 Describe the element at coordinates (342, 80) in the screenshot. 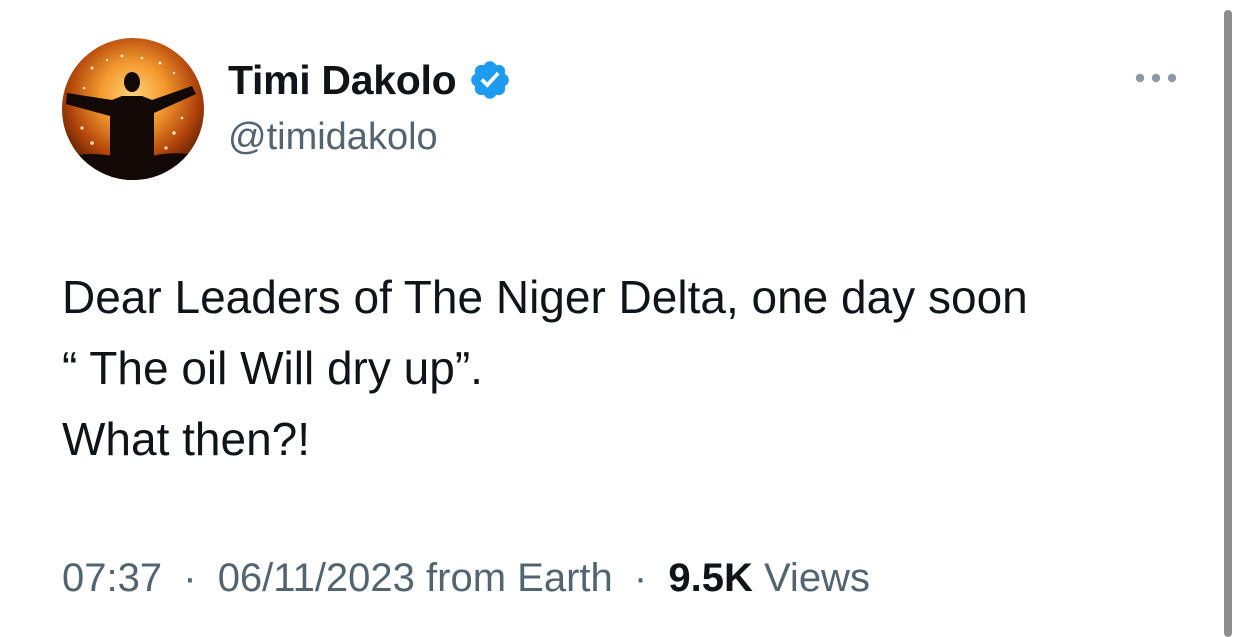

I see `author-display-name: Timi Dakolo` at that location.